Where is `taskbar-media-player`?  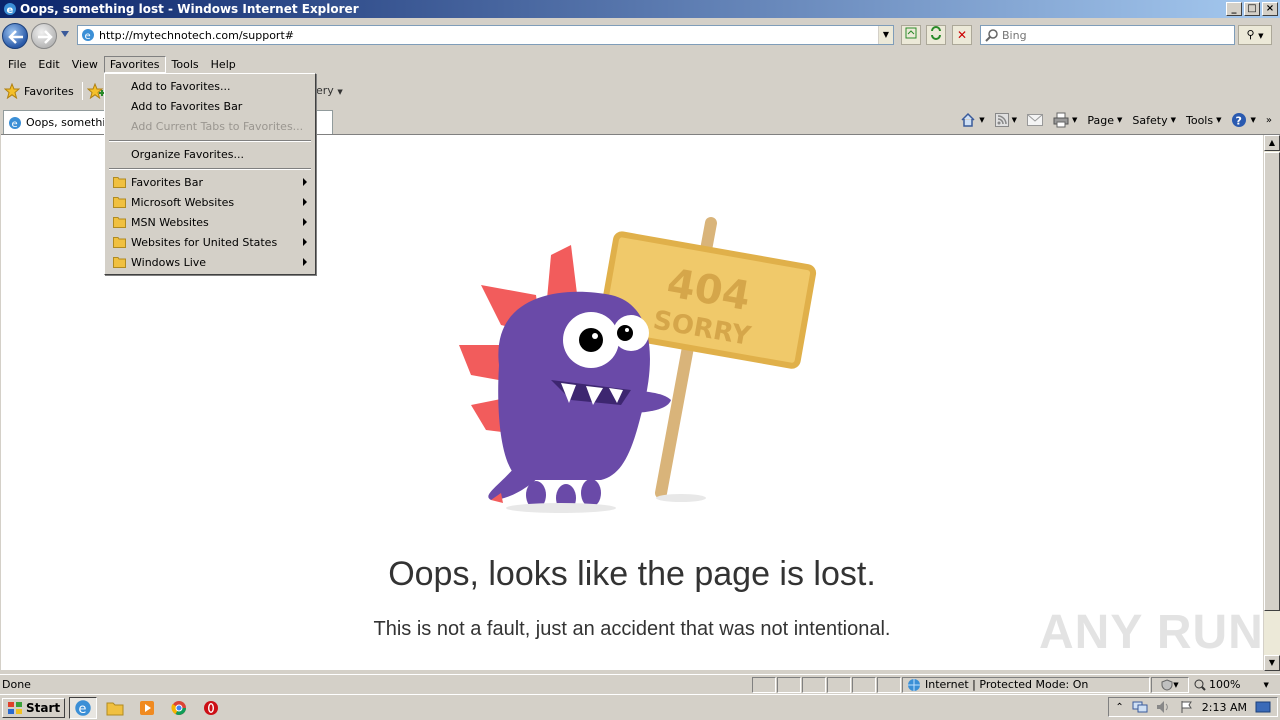 taskbar-media-player is located at coordinates (147, 708).